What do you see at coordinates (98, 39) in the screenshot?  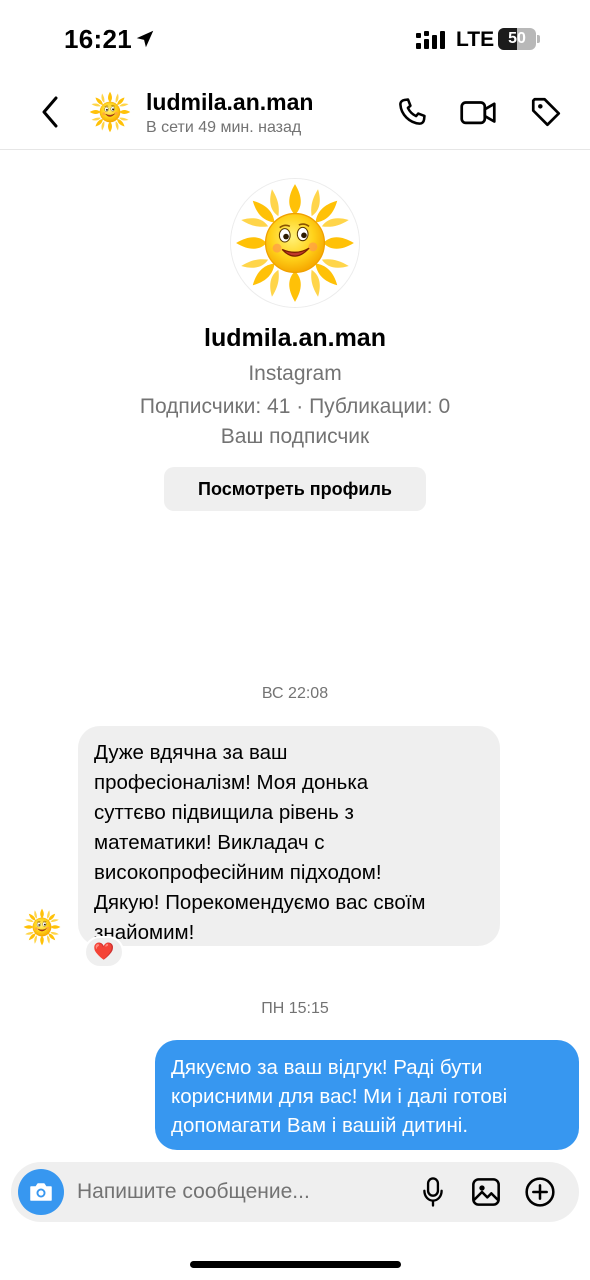 I see `status-time: 16:21` at bounding box center [98, 39].